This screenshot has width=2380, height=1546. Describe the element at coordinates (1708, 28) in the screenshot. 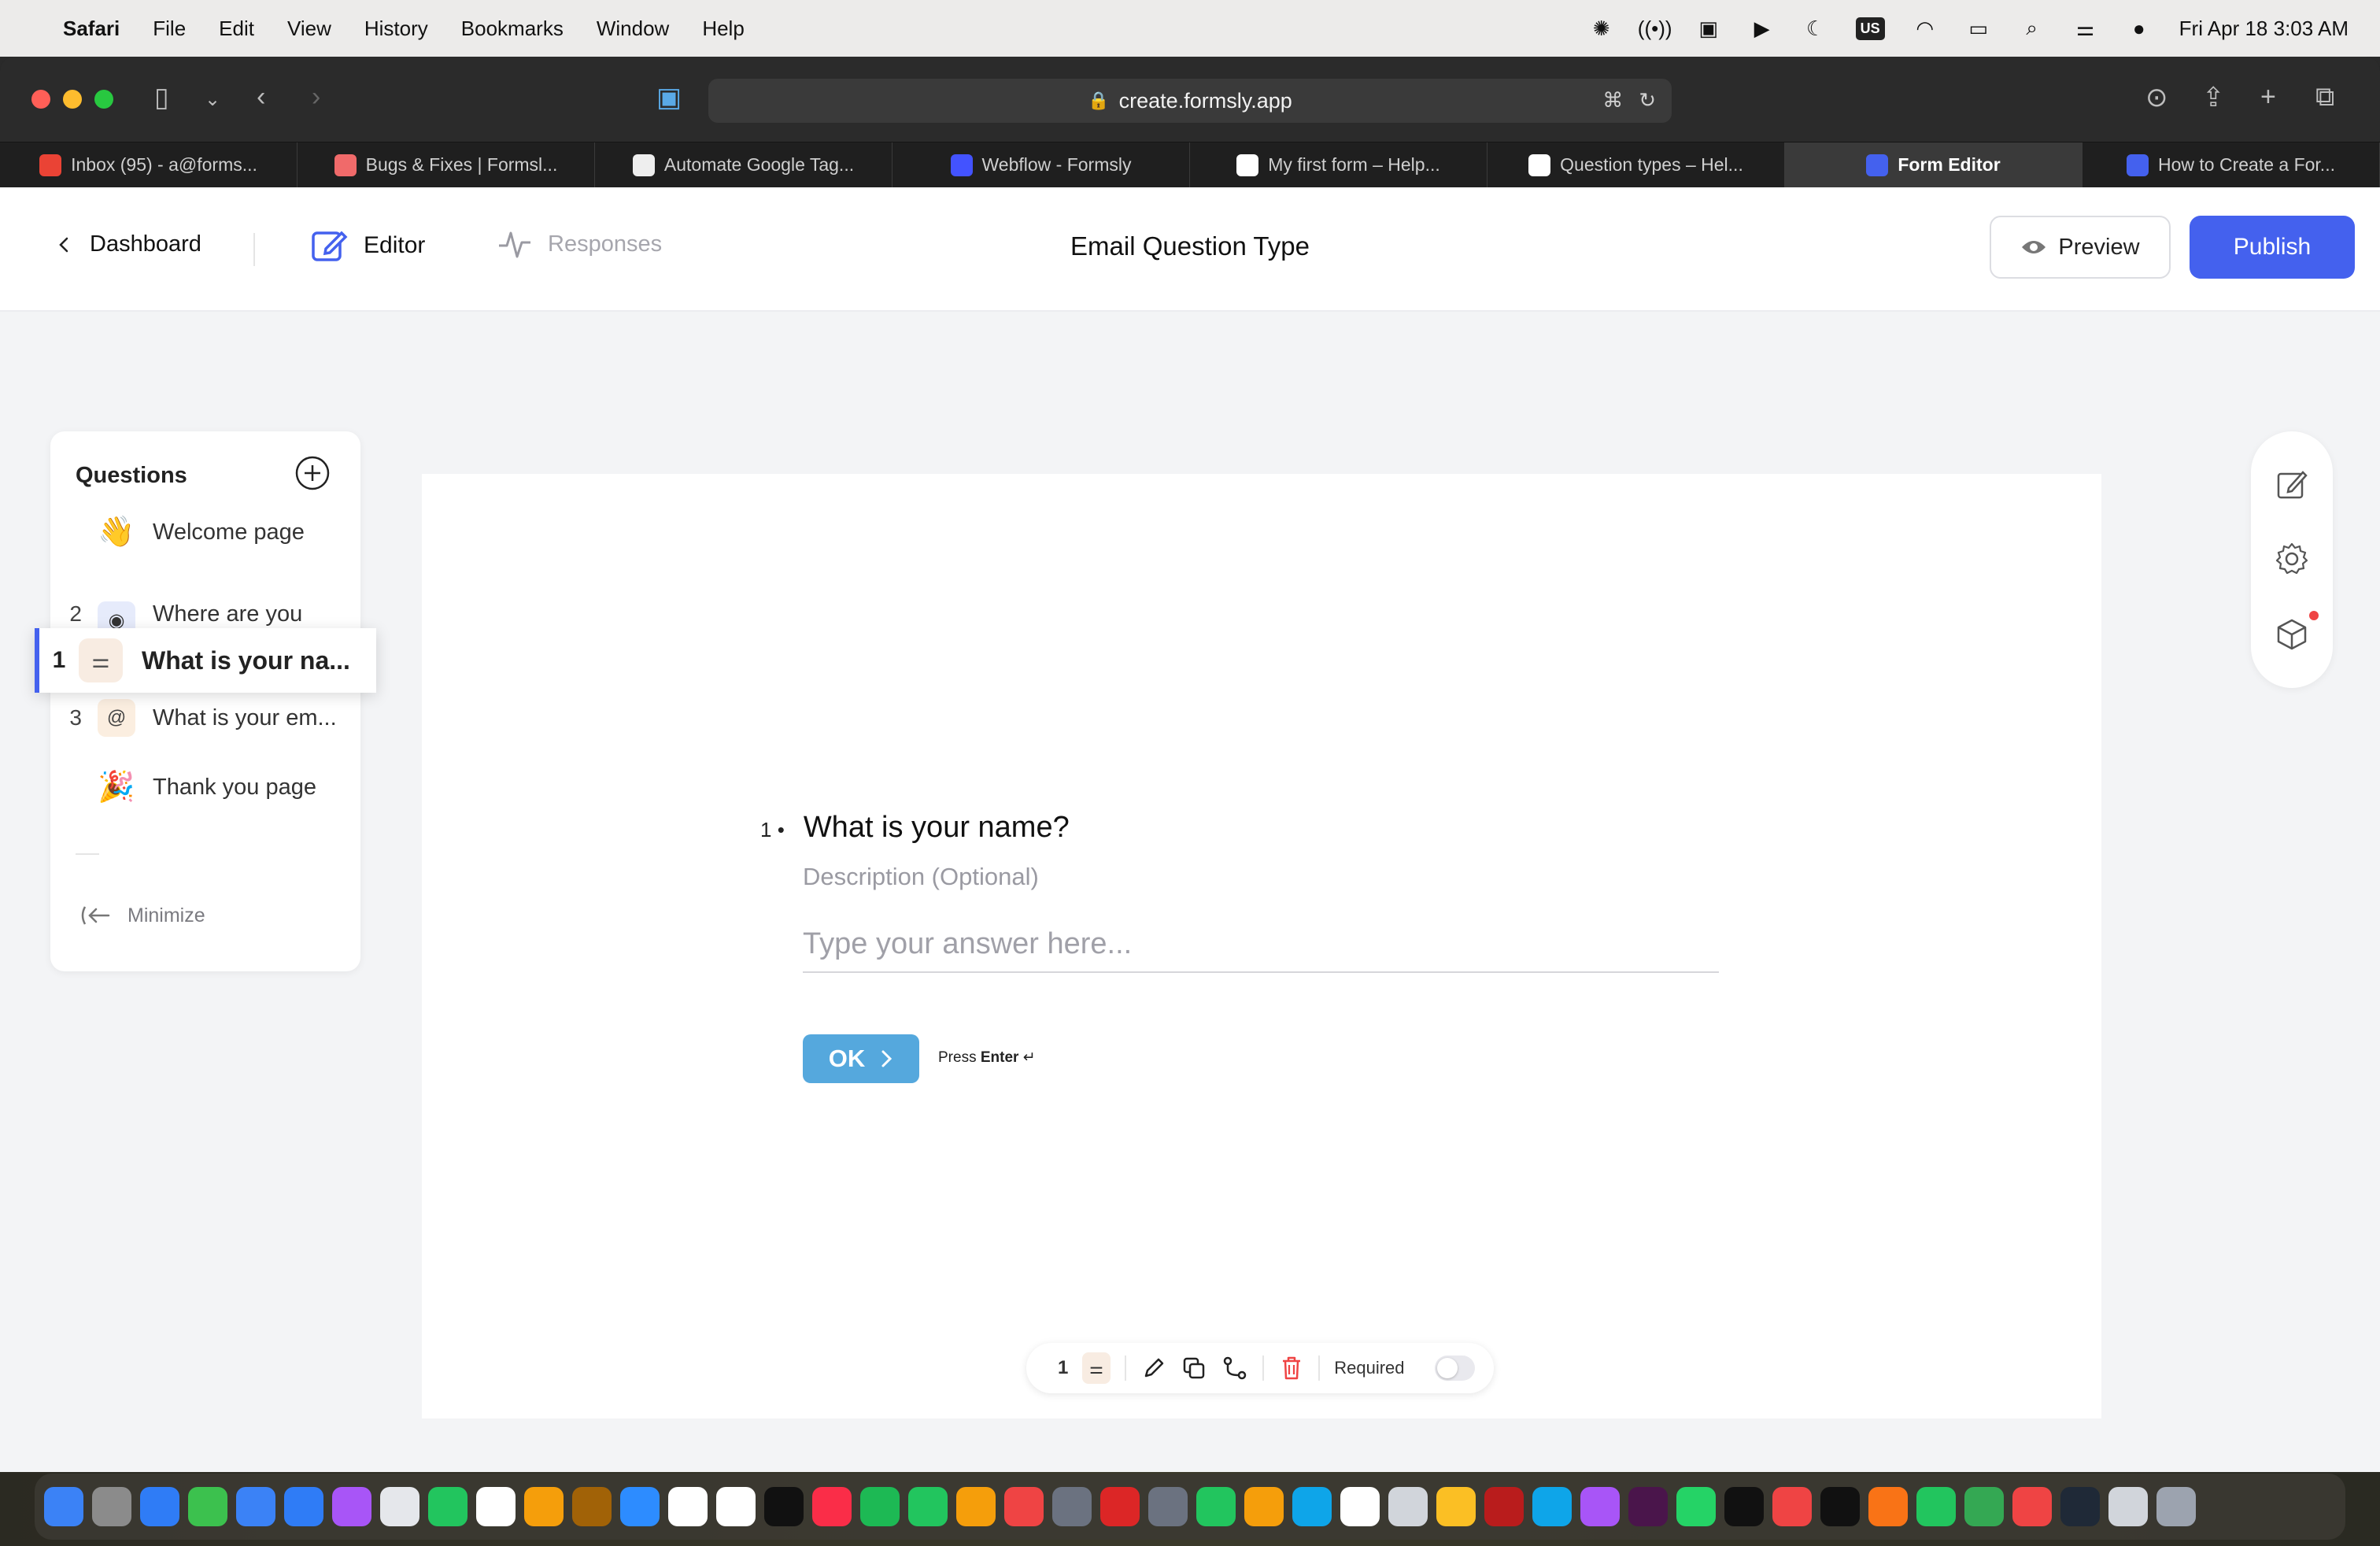

I see `display-icon: ▣` at that location.